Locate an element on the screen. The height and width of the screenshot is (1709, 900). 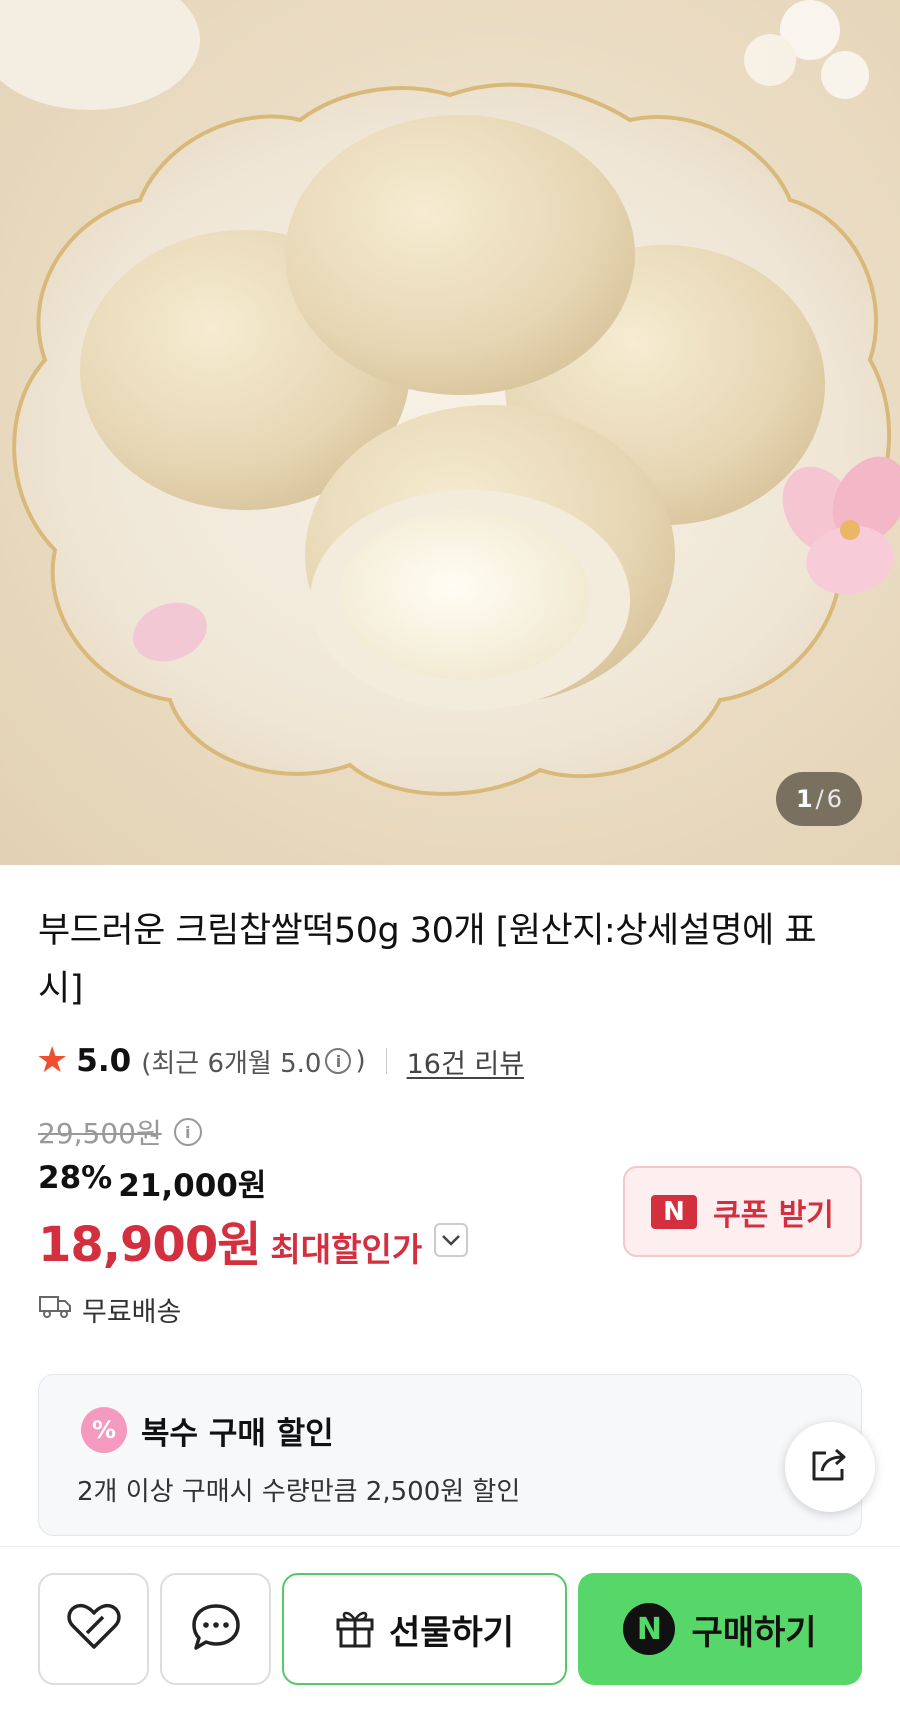
image-counter-current: 1 is located at coordinates (804, 799).